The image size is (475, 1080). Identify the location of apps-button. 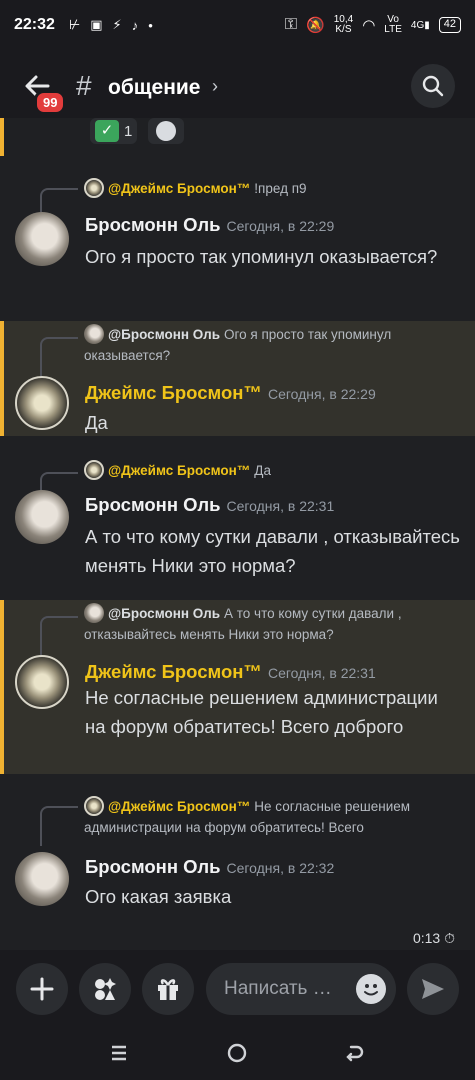
(105, 989).